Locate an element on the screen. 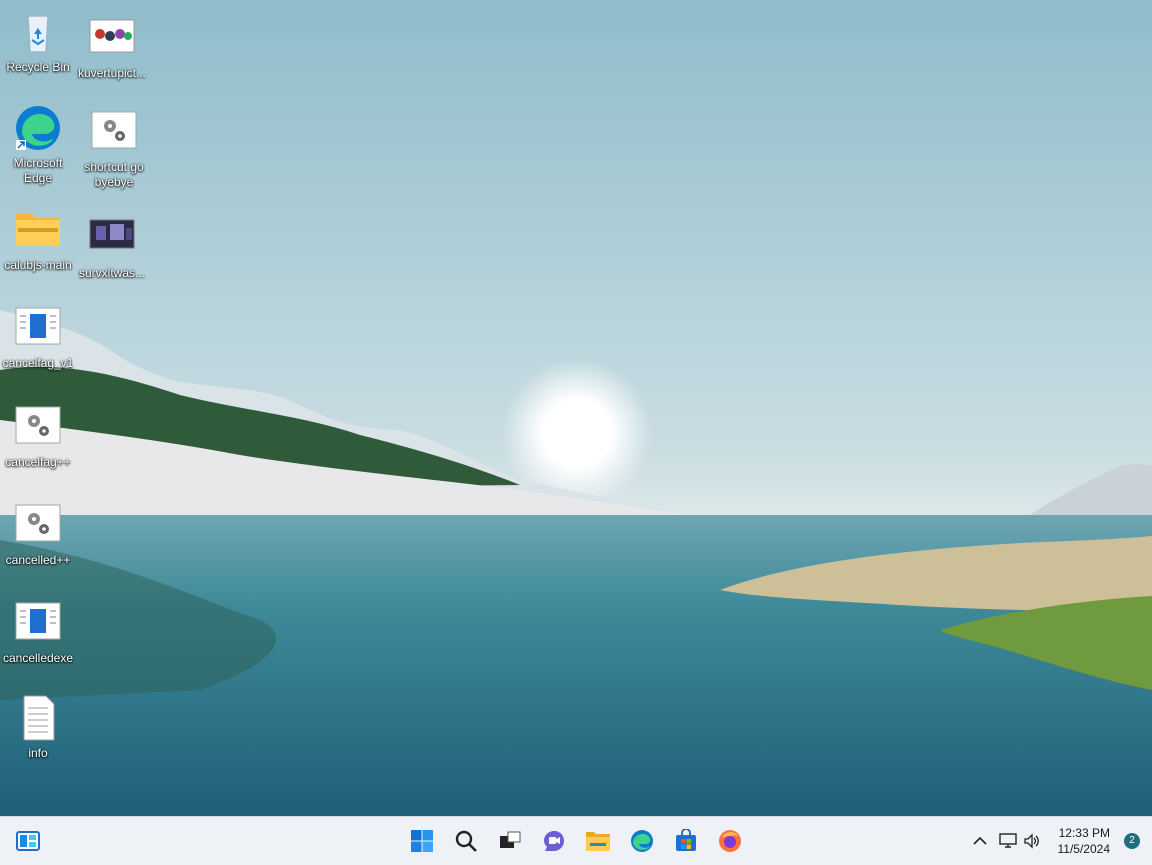  recycle-bin-icon is located at coordinates (38, 34).